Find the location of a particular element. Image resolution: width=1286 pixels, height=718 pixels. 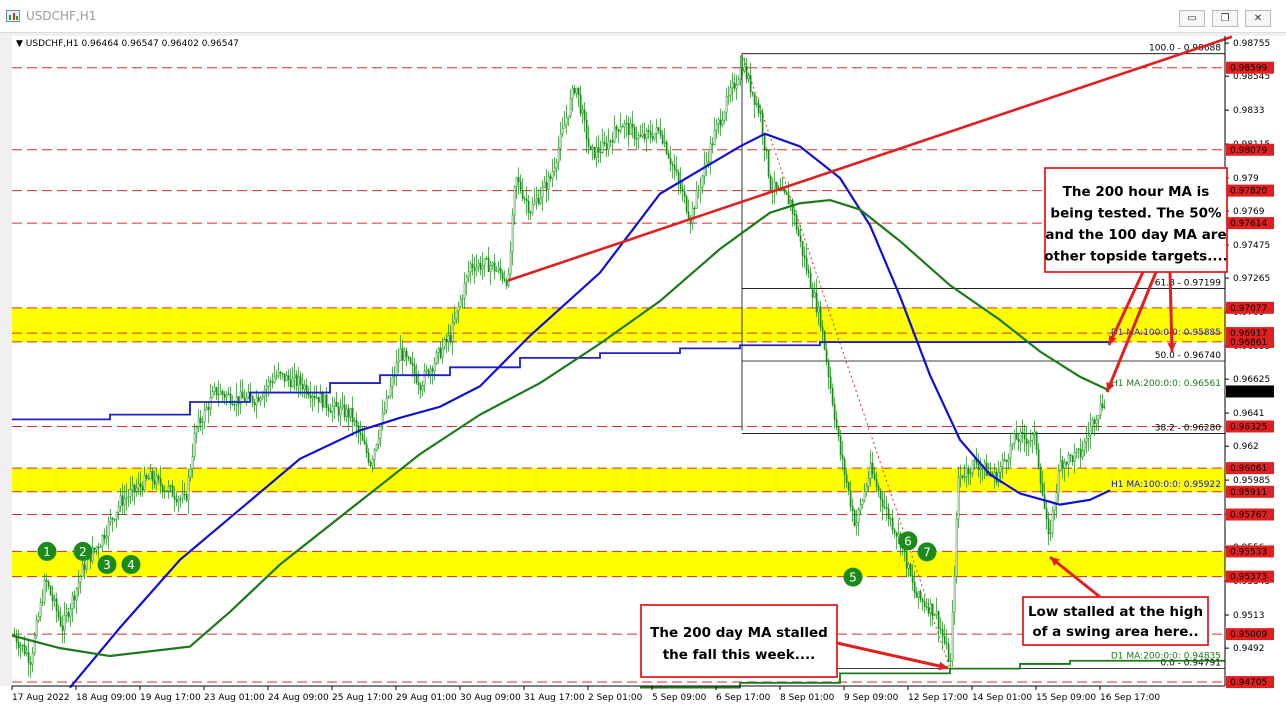

fibonacci-label: 61.8 - 0.97199 is located at coordinates (1188, 284).